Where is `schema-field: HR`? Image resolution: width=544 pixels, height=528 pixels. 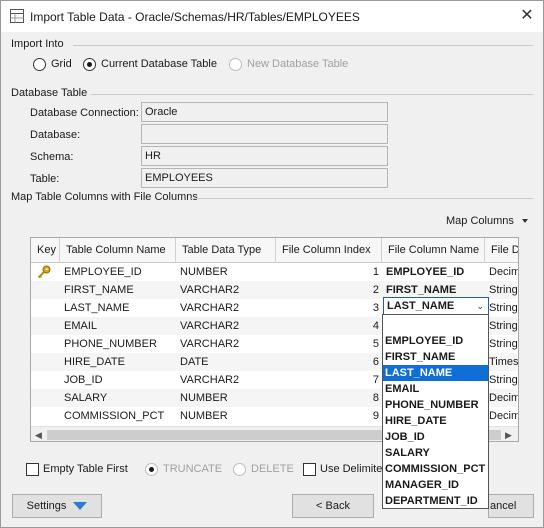
schema-field: HR is located at coordinates (264, 156).